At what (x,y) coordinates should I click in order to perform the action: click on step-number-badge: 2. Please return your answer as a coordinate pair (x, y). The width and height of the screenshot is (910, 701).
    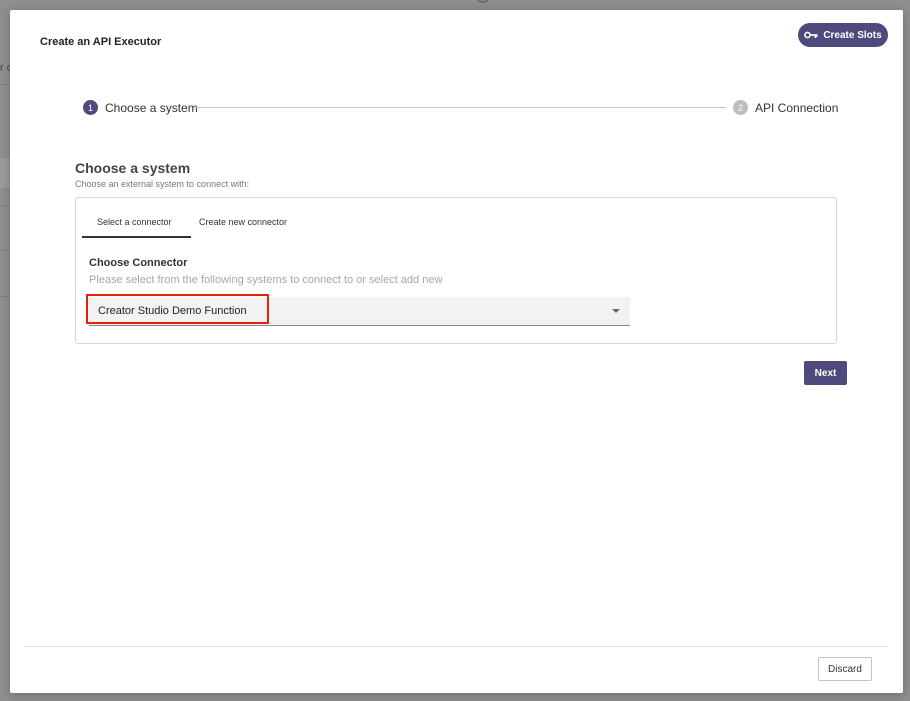
    Looking at the image, I should click on (740, 107).